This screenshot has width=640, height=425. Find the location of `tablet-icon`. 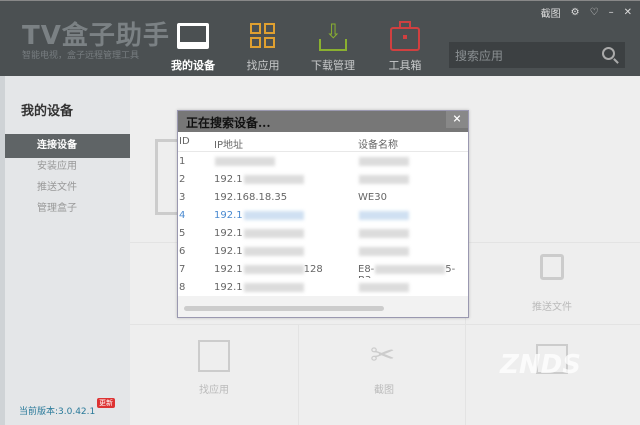

tablet-icon is located at coordinates (193, 36).